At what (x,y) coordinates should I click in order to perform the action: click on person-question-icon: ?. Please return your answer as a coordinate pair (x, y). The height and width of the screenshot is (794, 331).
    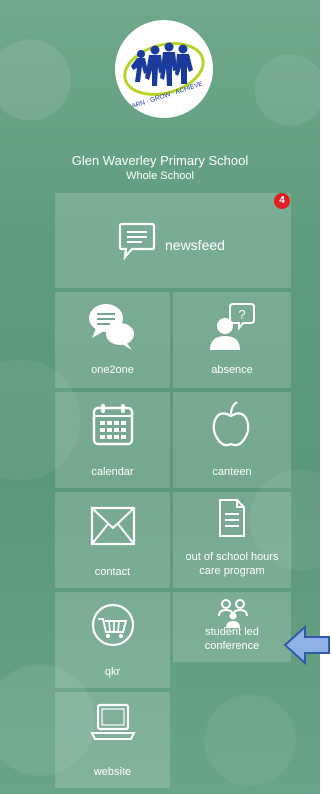
    Looking at the image, I should click on (232, 326).